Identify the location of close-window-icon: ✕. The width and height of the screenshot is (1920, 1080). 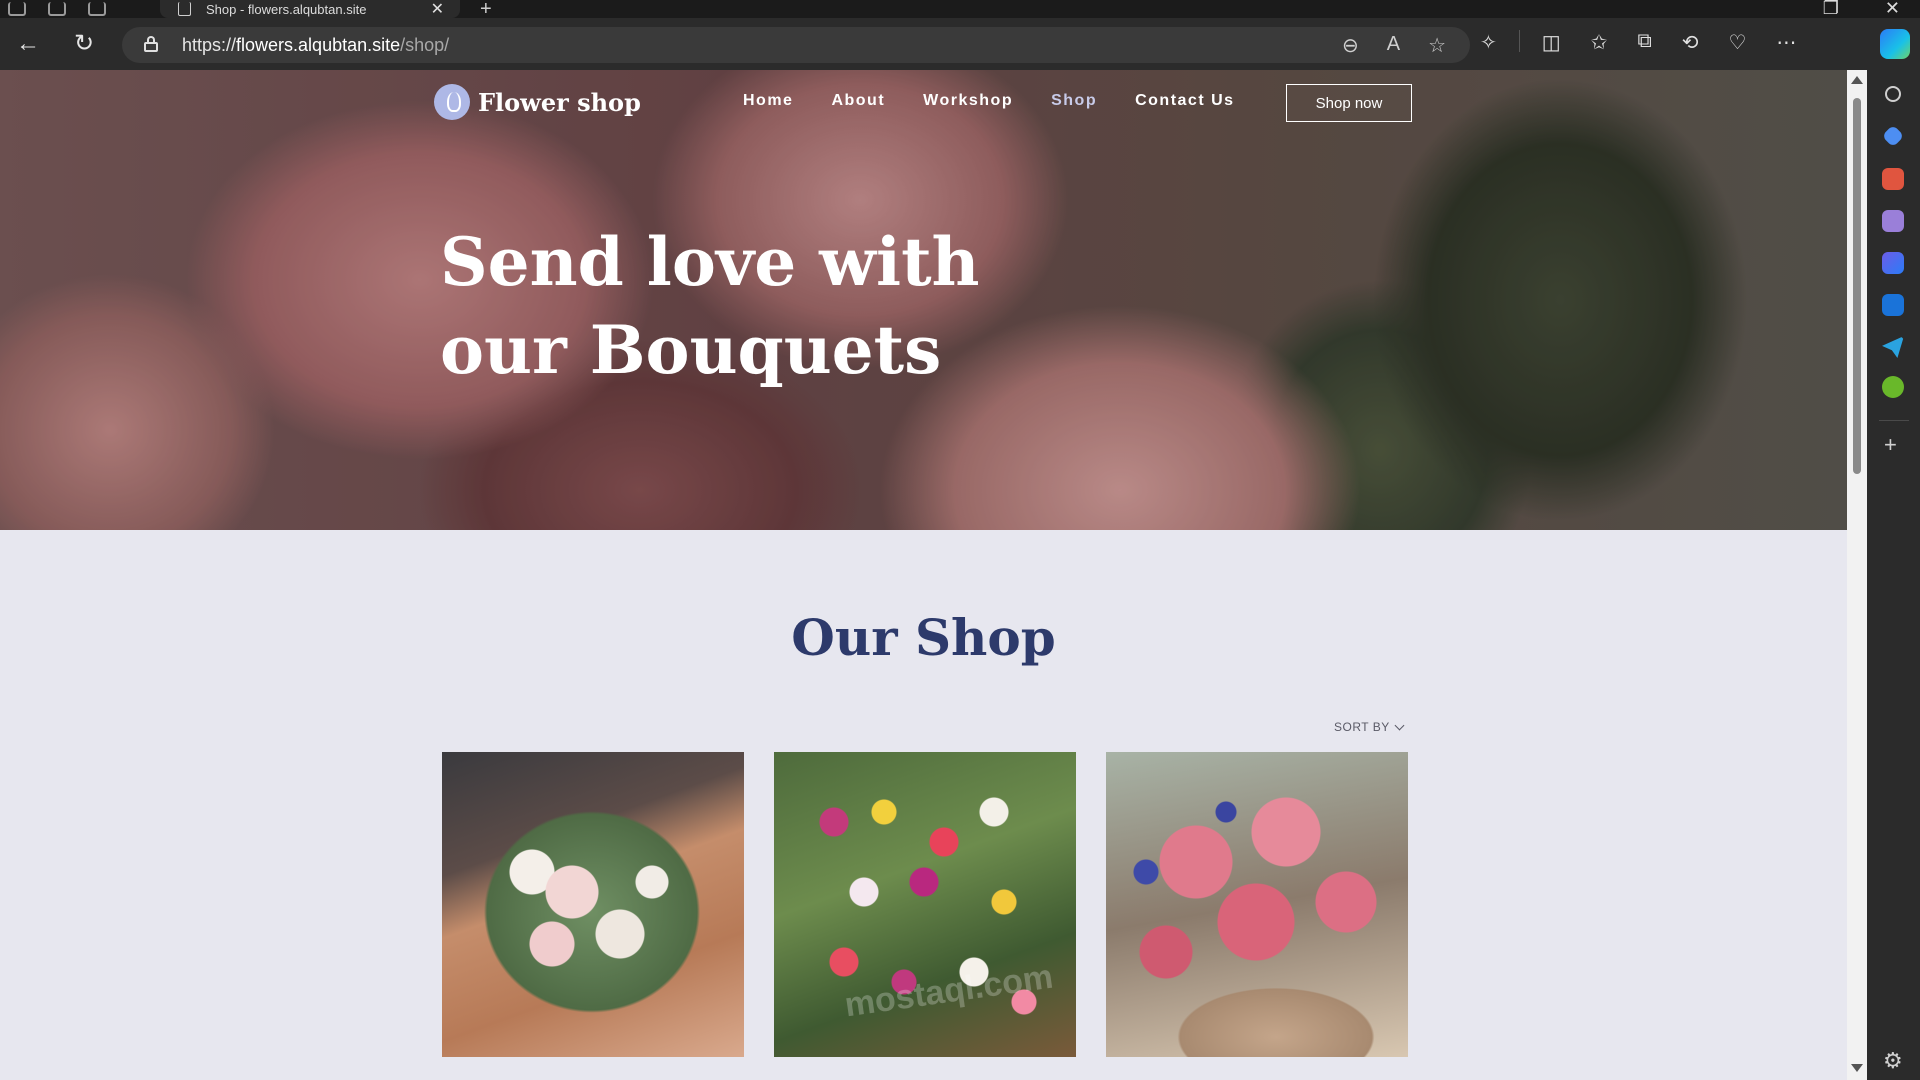
(1892, 9).